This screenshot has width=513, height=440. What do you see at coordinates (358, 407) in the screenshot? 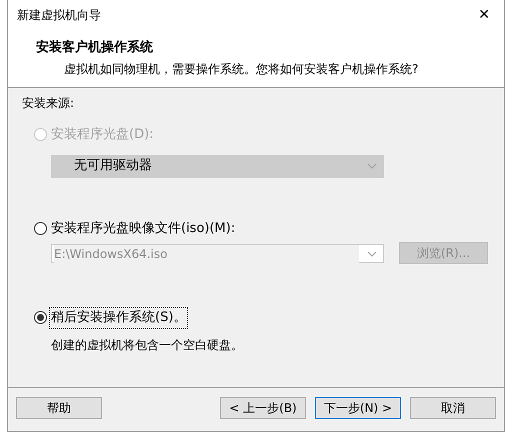
I see `next-button: 下一步(N) >` at bounding box center [358, 407].